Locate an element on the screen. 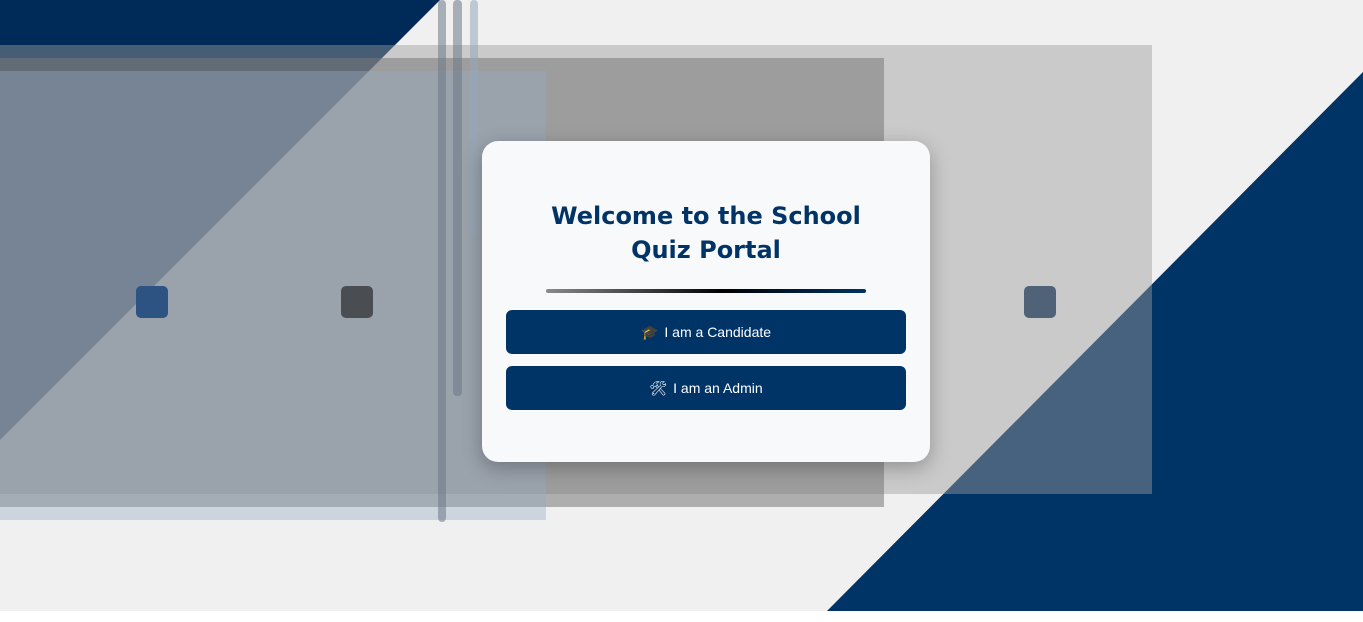 The height and width of the screenshot is (622, 1363). graduation-cap-icon: 🎓 is located at coordinates (649, 332).